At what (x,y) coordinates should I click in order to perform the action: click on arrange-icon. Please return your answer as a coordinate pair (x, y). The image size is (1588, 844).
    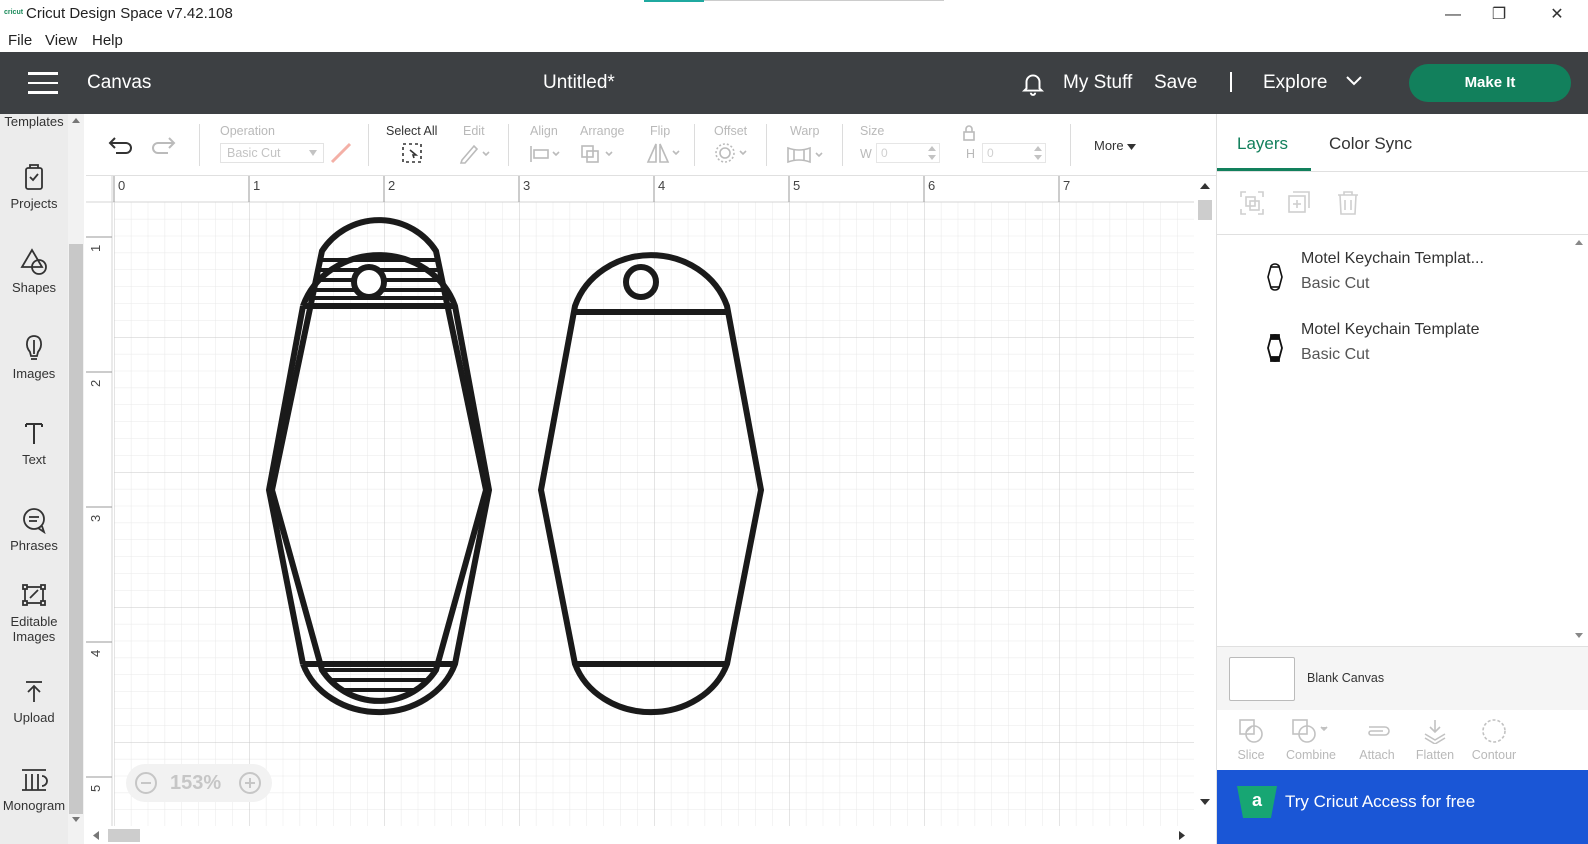
    Looking at the image, I should click on (598, 154).